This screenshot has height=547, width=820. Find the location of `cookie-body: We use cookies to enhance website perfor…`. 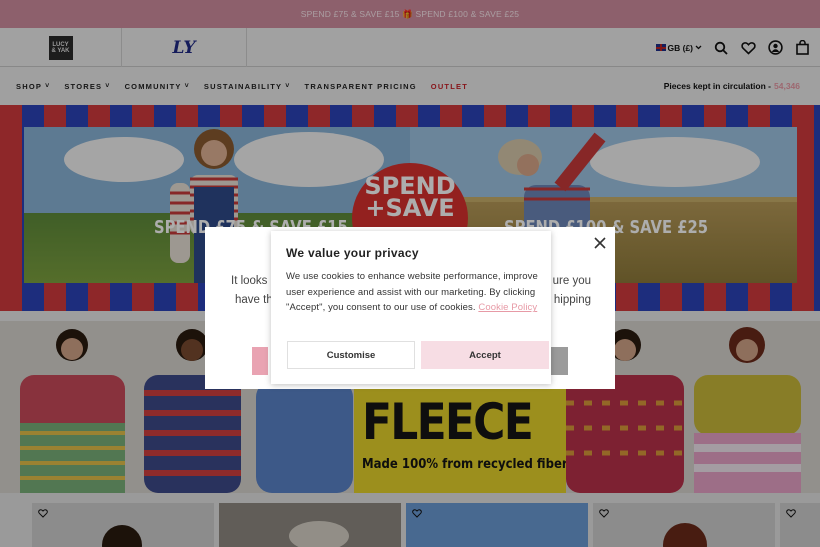

cookie-body: We use cookies to enhance website perfor… is located at coordinates (412, 292).